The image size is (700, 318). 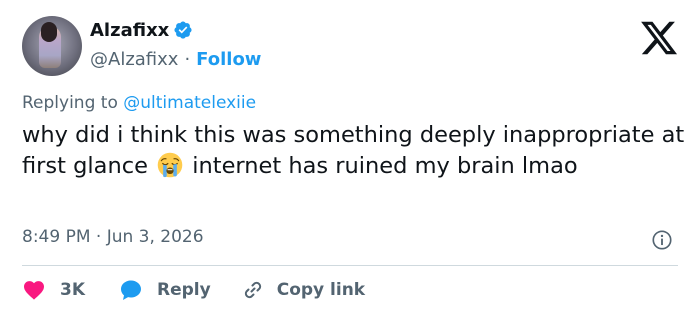 What do you see at coordinates (170, 165) in the screenshot?
I see `loudly-crying-face-icon` at bounding box center [170, 165].